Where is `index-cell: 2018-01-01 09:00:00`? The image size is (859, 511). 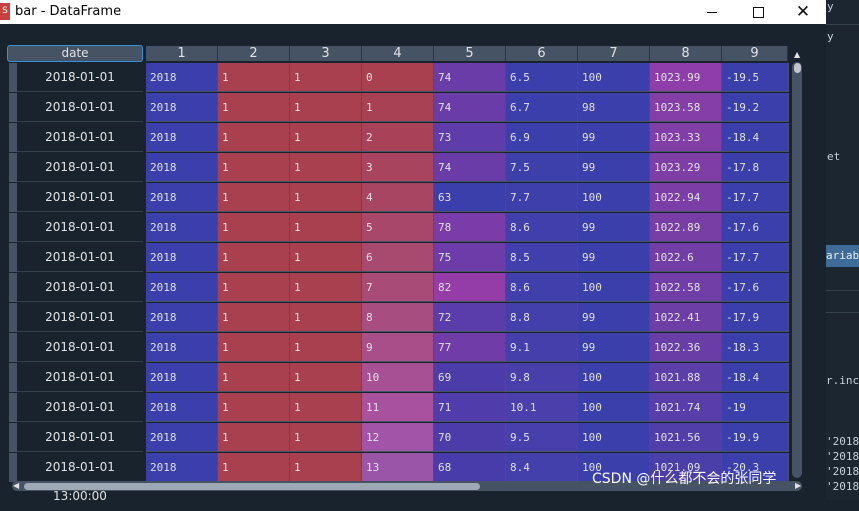
index-cell: 2018-01-01 09:00:00 is located at coordinates (80, 358).